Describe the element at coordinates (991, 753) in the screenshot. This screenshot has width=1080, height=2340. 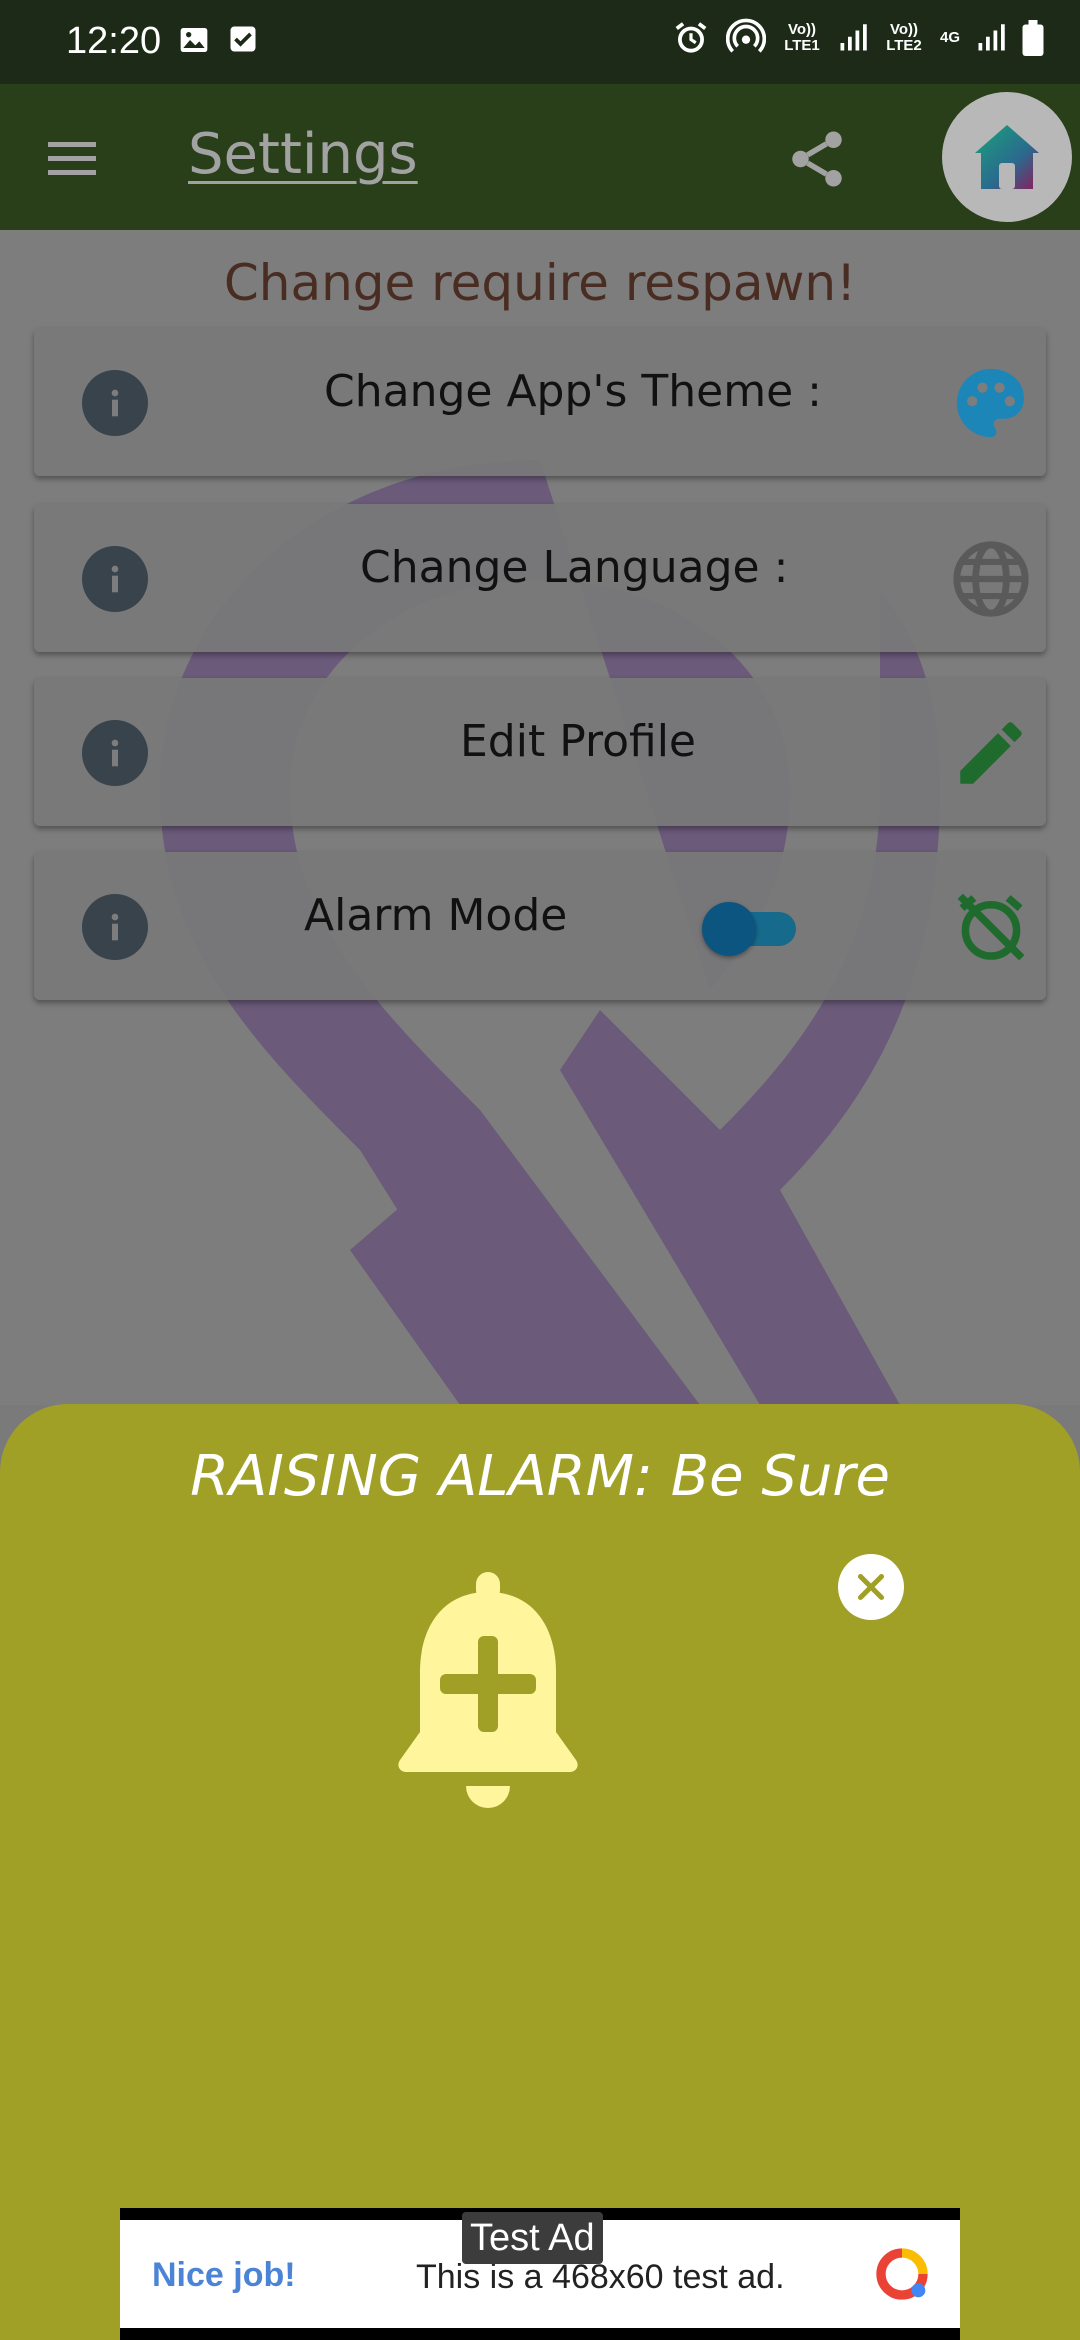
I see `pencil-icon` at that location.